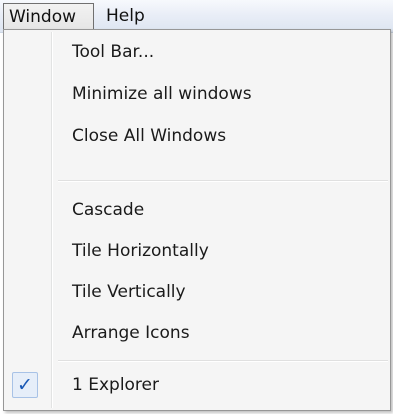  Describe the element at coordinates (131, 333) in the screenshot. I see `menu-item-label: Arrange Icons` at that location.